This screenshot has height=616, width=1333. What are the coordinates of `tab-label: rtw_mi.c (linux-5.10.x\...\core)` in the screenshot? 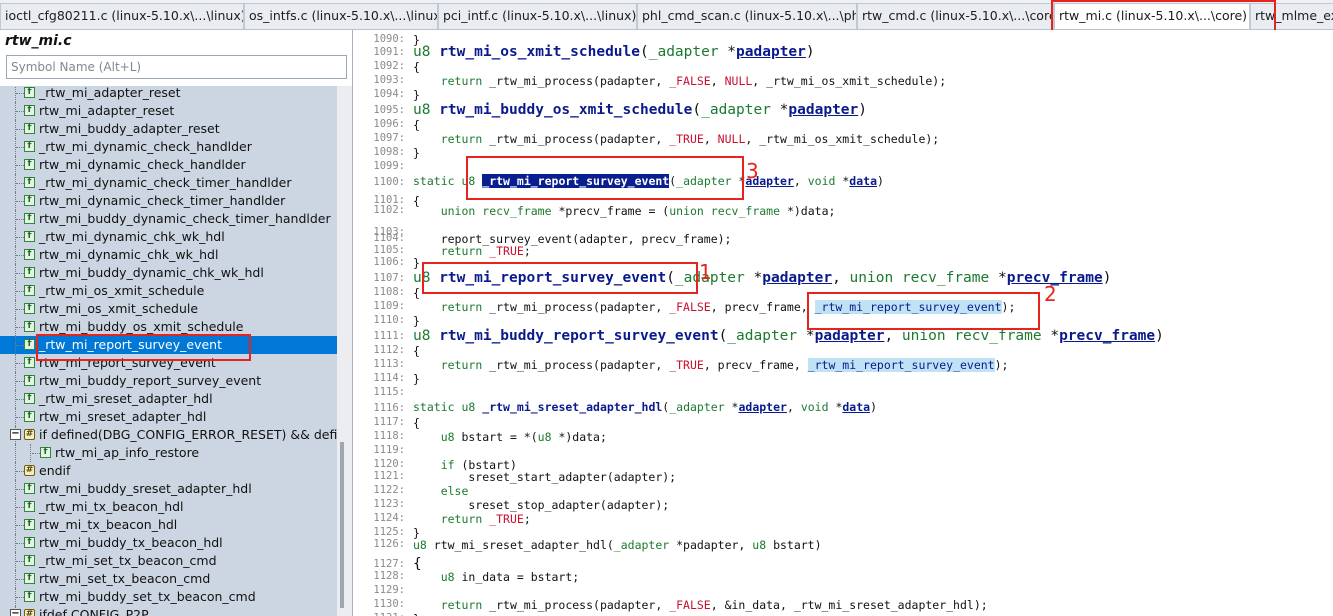 It's located at (1153, 15).